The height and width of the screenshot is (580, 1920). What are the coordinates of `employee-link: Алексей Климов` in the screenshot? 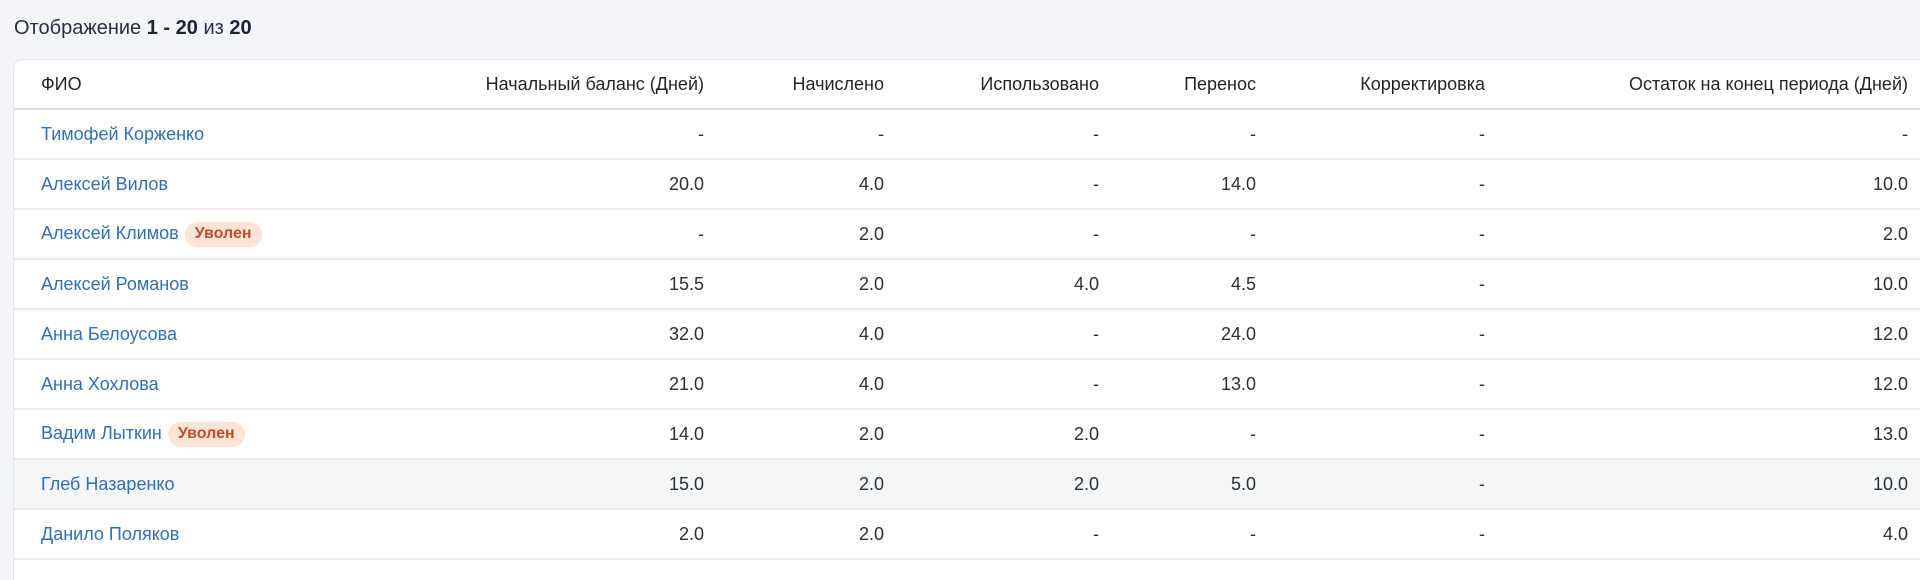 It's located at (110, 233).